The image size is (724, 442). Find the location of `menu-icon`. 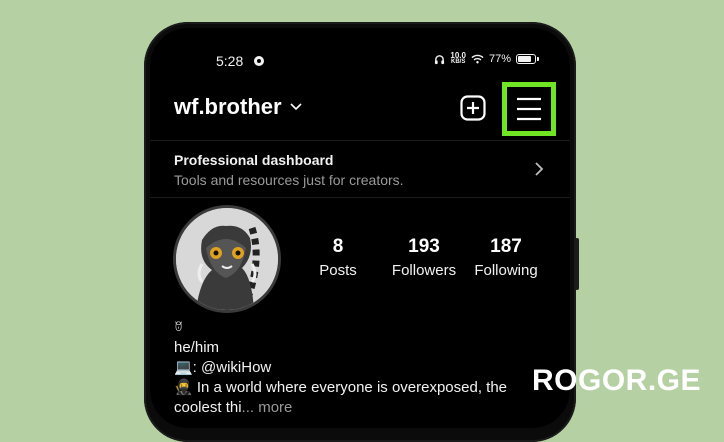

menu-icon is located at coordinates (529, 109).